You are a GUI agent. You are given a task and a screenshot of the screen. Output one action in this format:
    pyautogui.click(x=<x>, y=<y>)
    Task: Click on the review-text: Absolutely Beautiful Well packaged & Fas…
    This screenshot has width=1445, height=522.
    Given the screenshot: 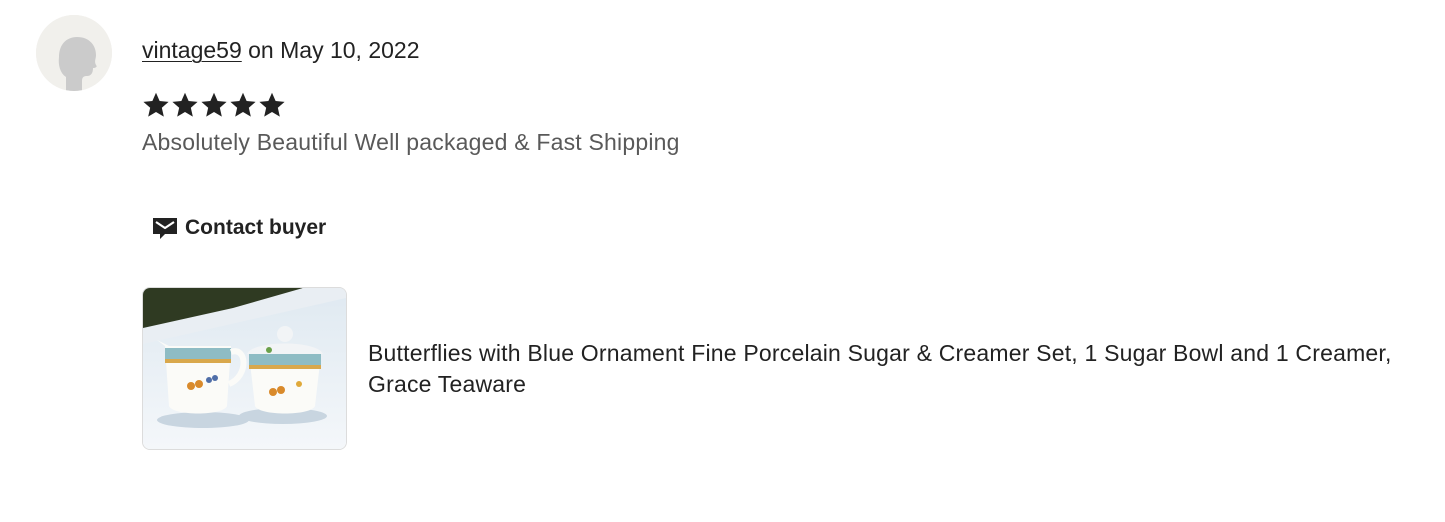 What is the action you would take?
    pyautogui.click(x=411, y=142)
    